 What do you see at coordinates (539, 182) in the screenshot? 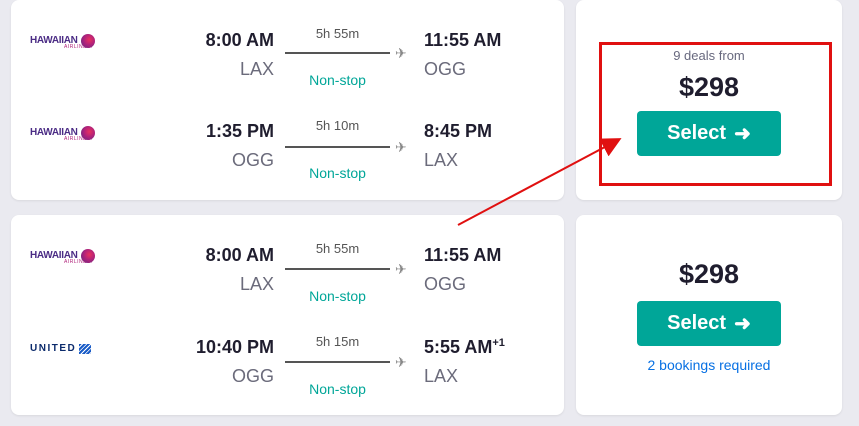
I see `annotation-arrow` at bounding box center [539, 182].